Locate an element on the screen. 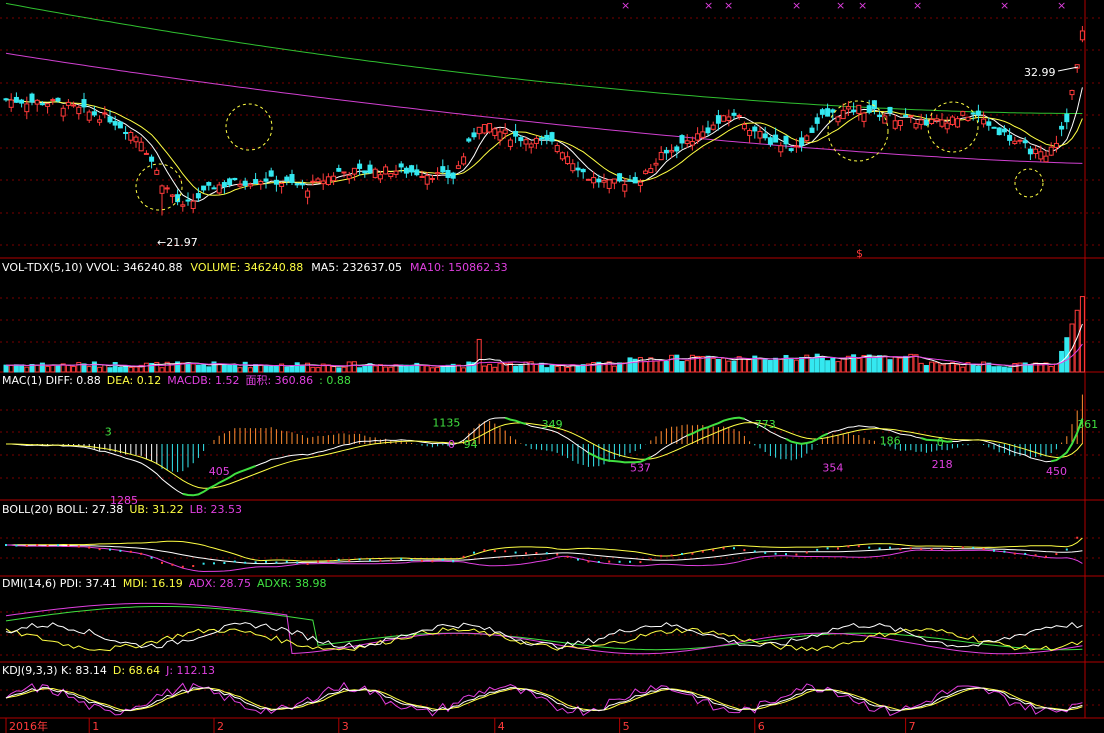 This screenshot has height=733, width=1104. kdj-j-line is located at coordinates (544, 699).